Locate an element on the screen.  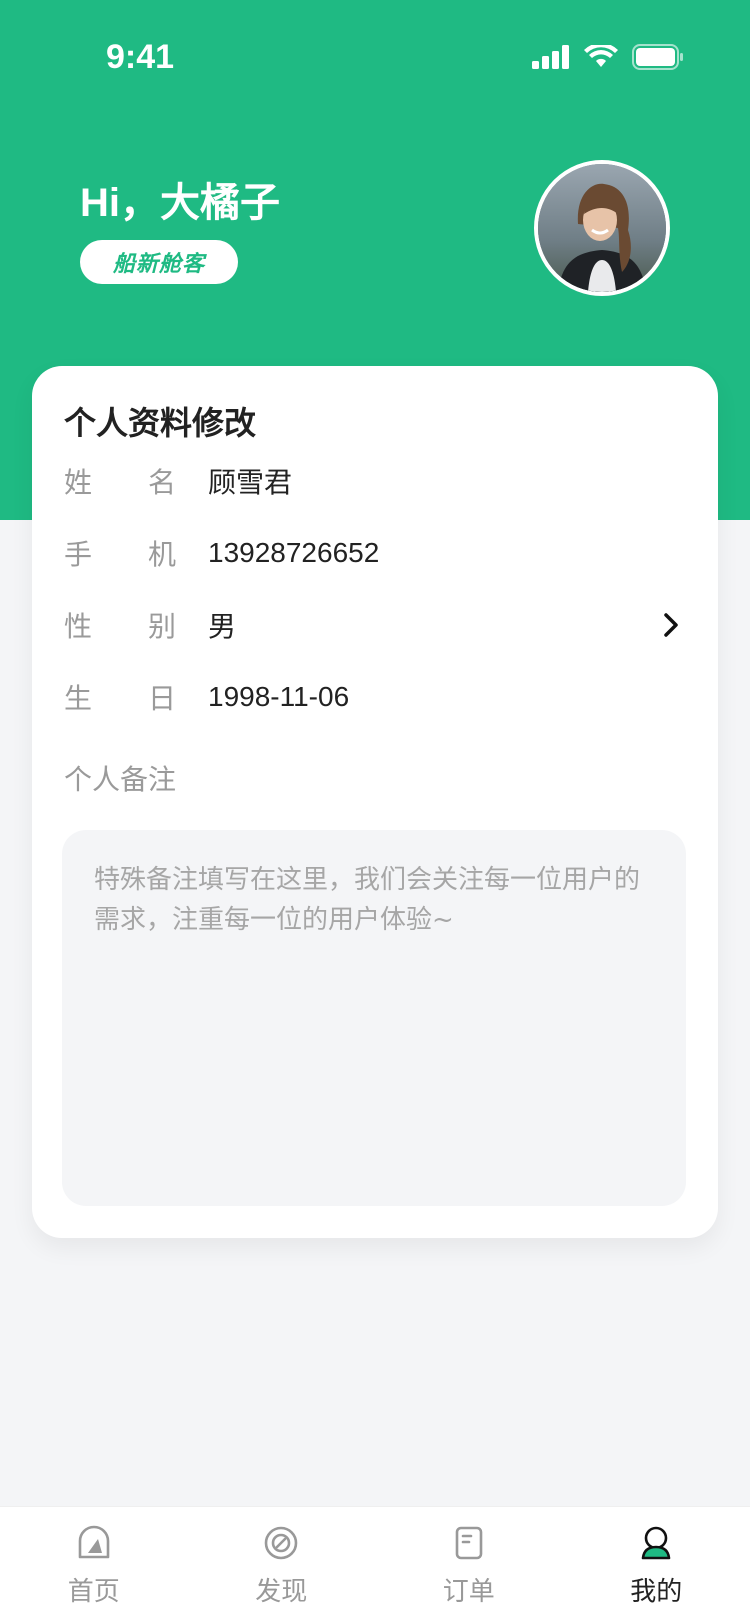
tab-home: 首页 is located at coordinates (94, 1565).